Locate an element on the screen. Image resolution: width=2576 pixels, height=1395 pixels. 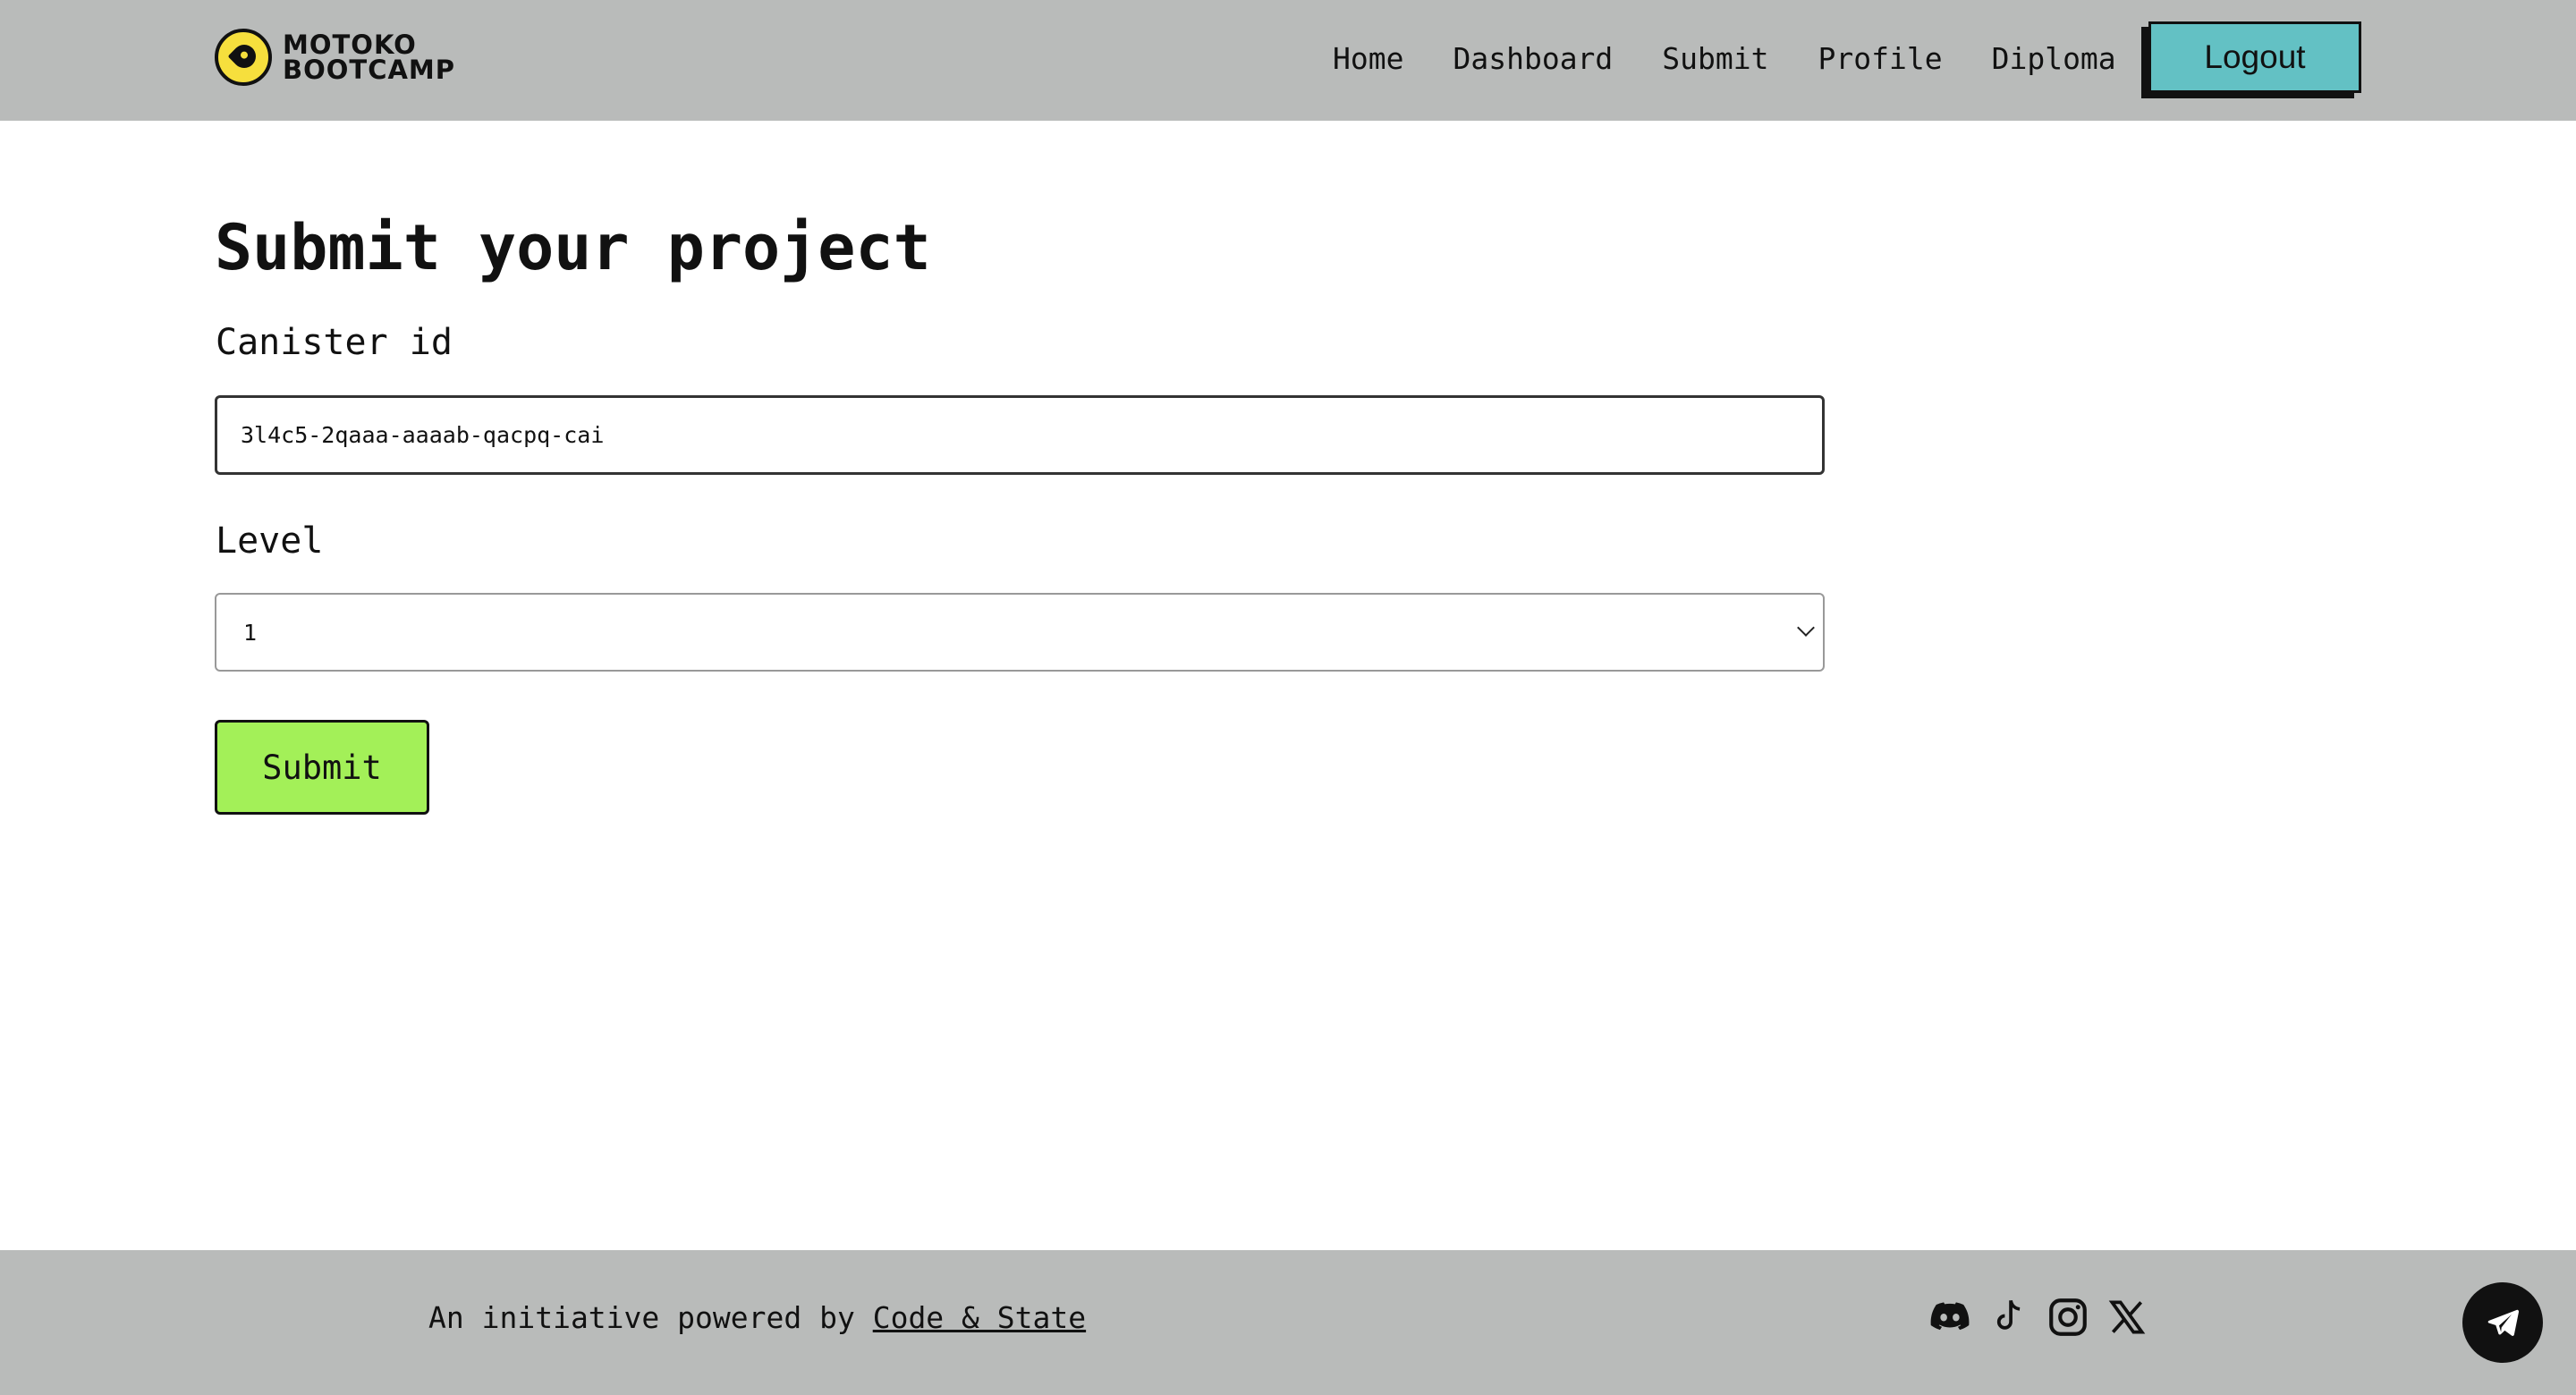
logo-text: MOTOKO BOOTCAMP is located at coordinates (369, 57).